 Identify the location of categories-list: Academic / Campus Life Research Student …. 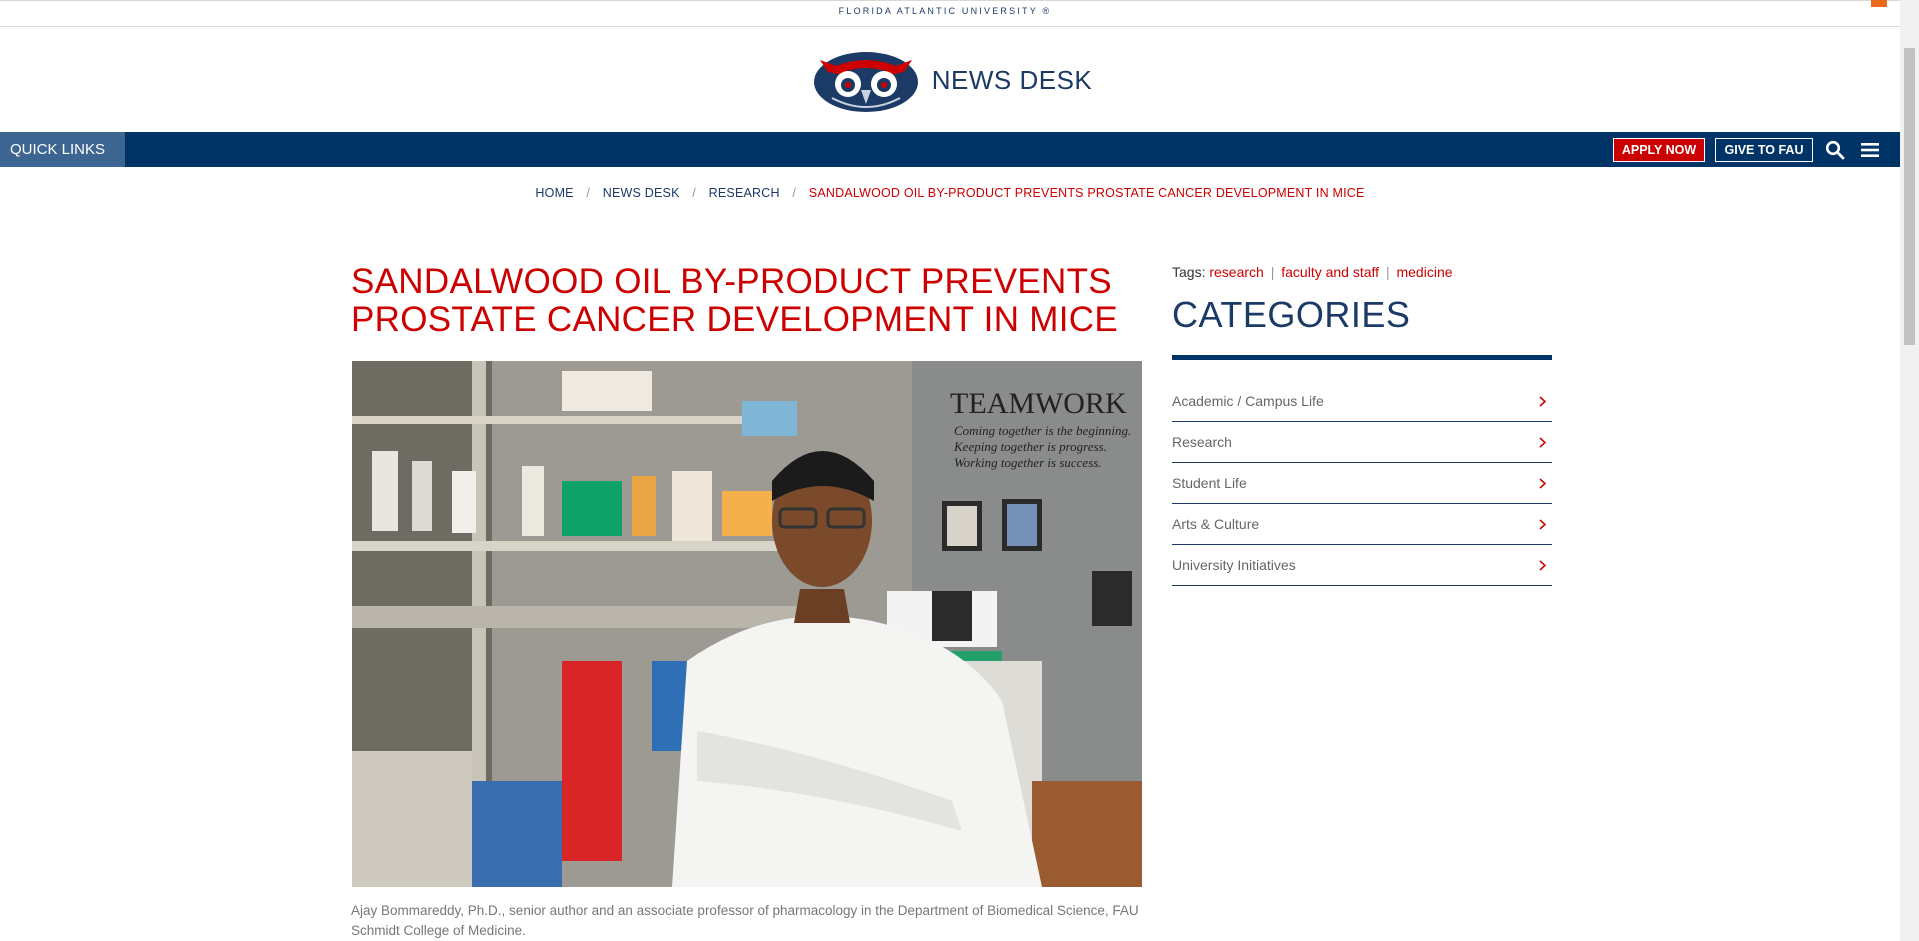
(1362, 483).